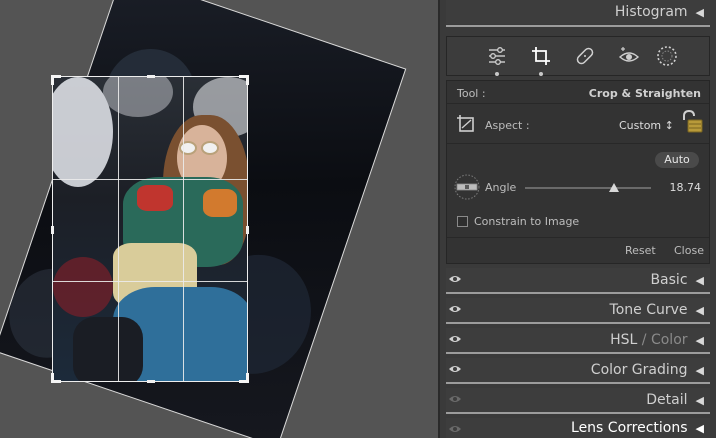  I want to click on section-lens-corrections: Lens Corrections ◀, so click(578, 428).